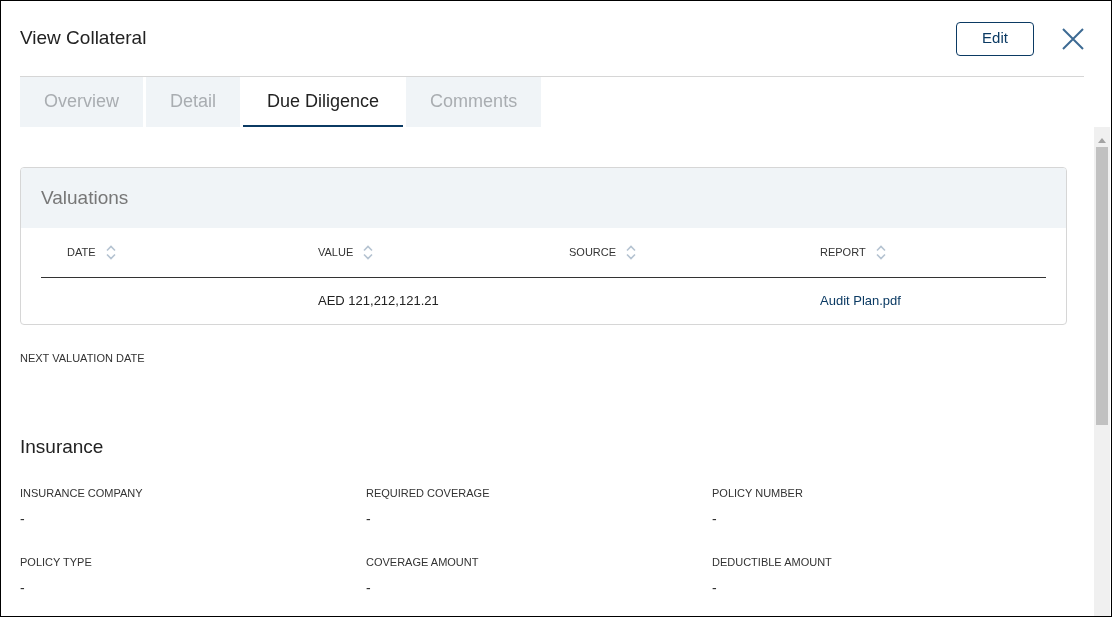 This screenshot has width=1112, height=617. What do you see at coordinates (422, 562) in the screenshot?
I see `field-label: COVERAGE AMOUNT` at bounding box center [422, 562].